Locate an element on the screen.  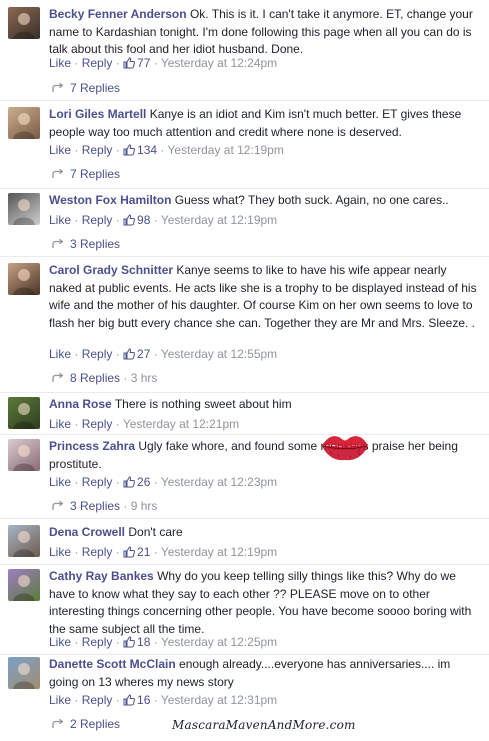
like-count-value: 16 is located at coordinates (144, 700).